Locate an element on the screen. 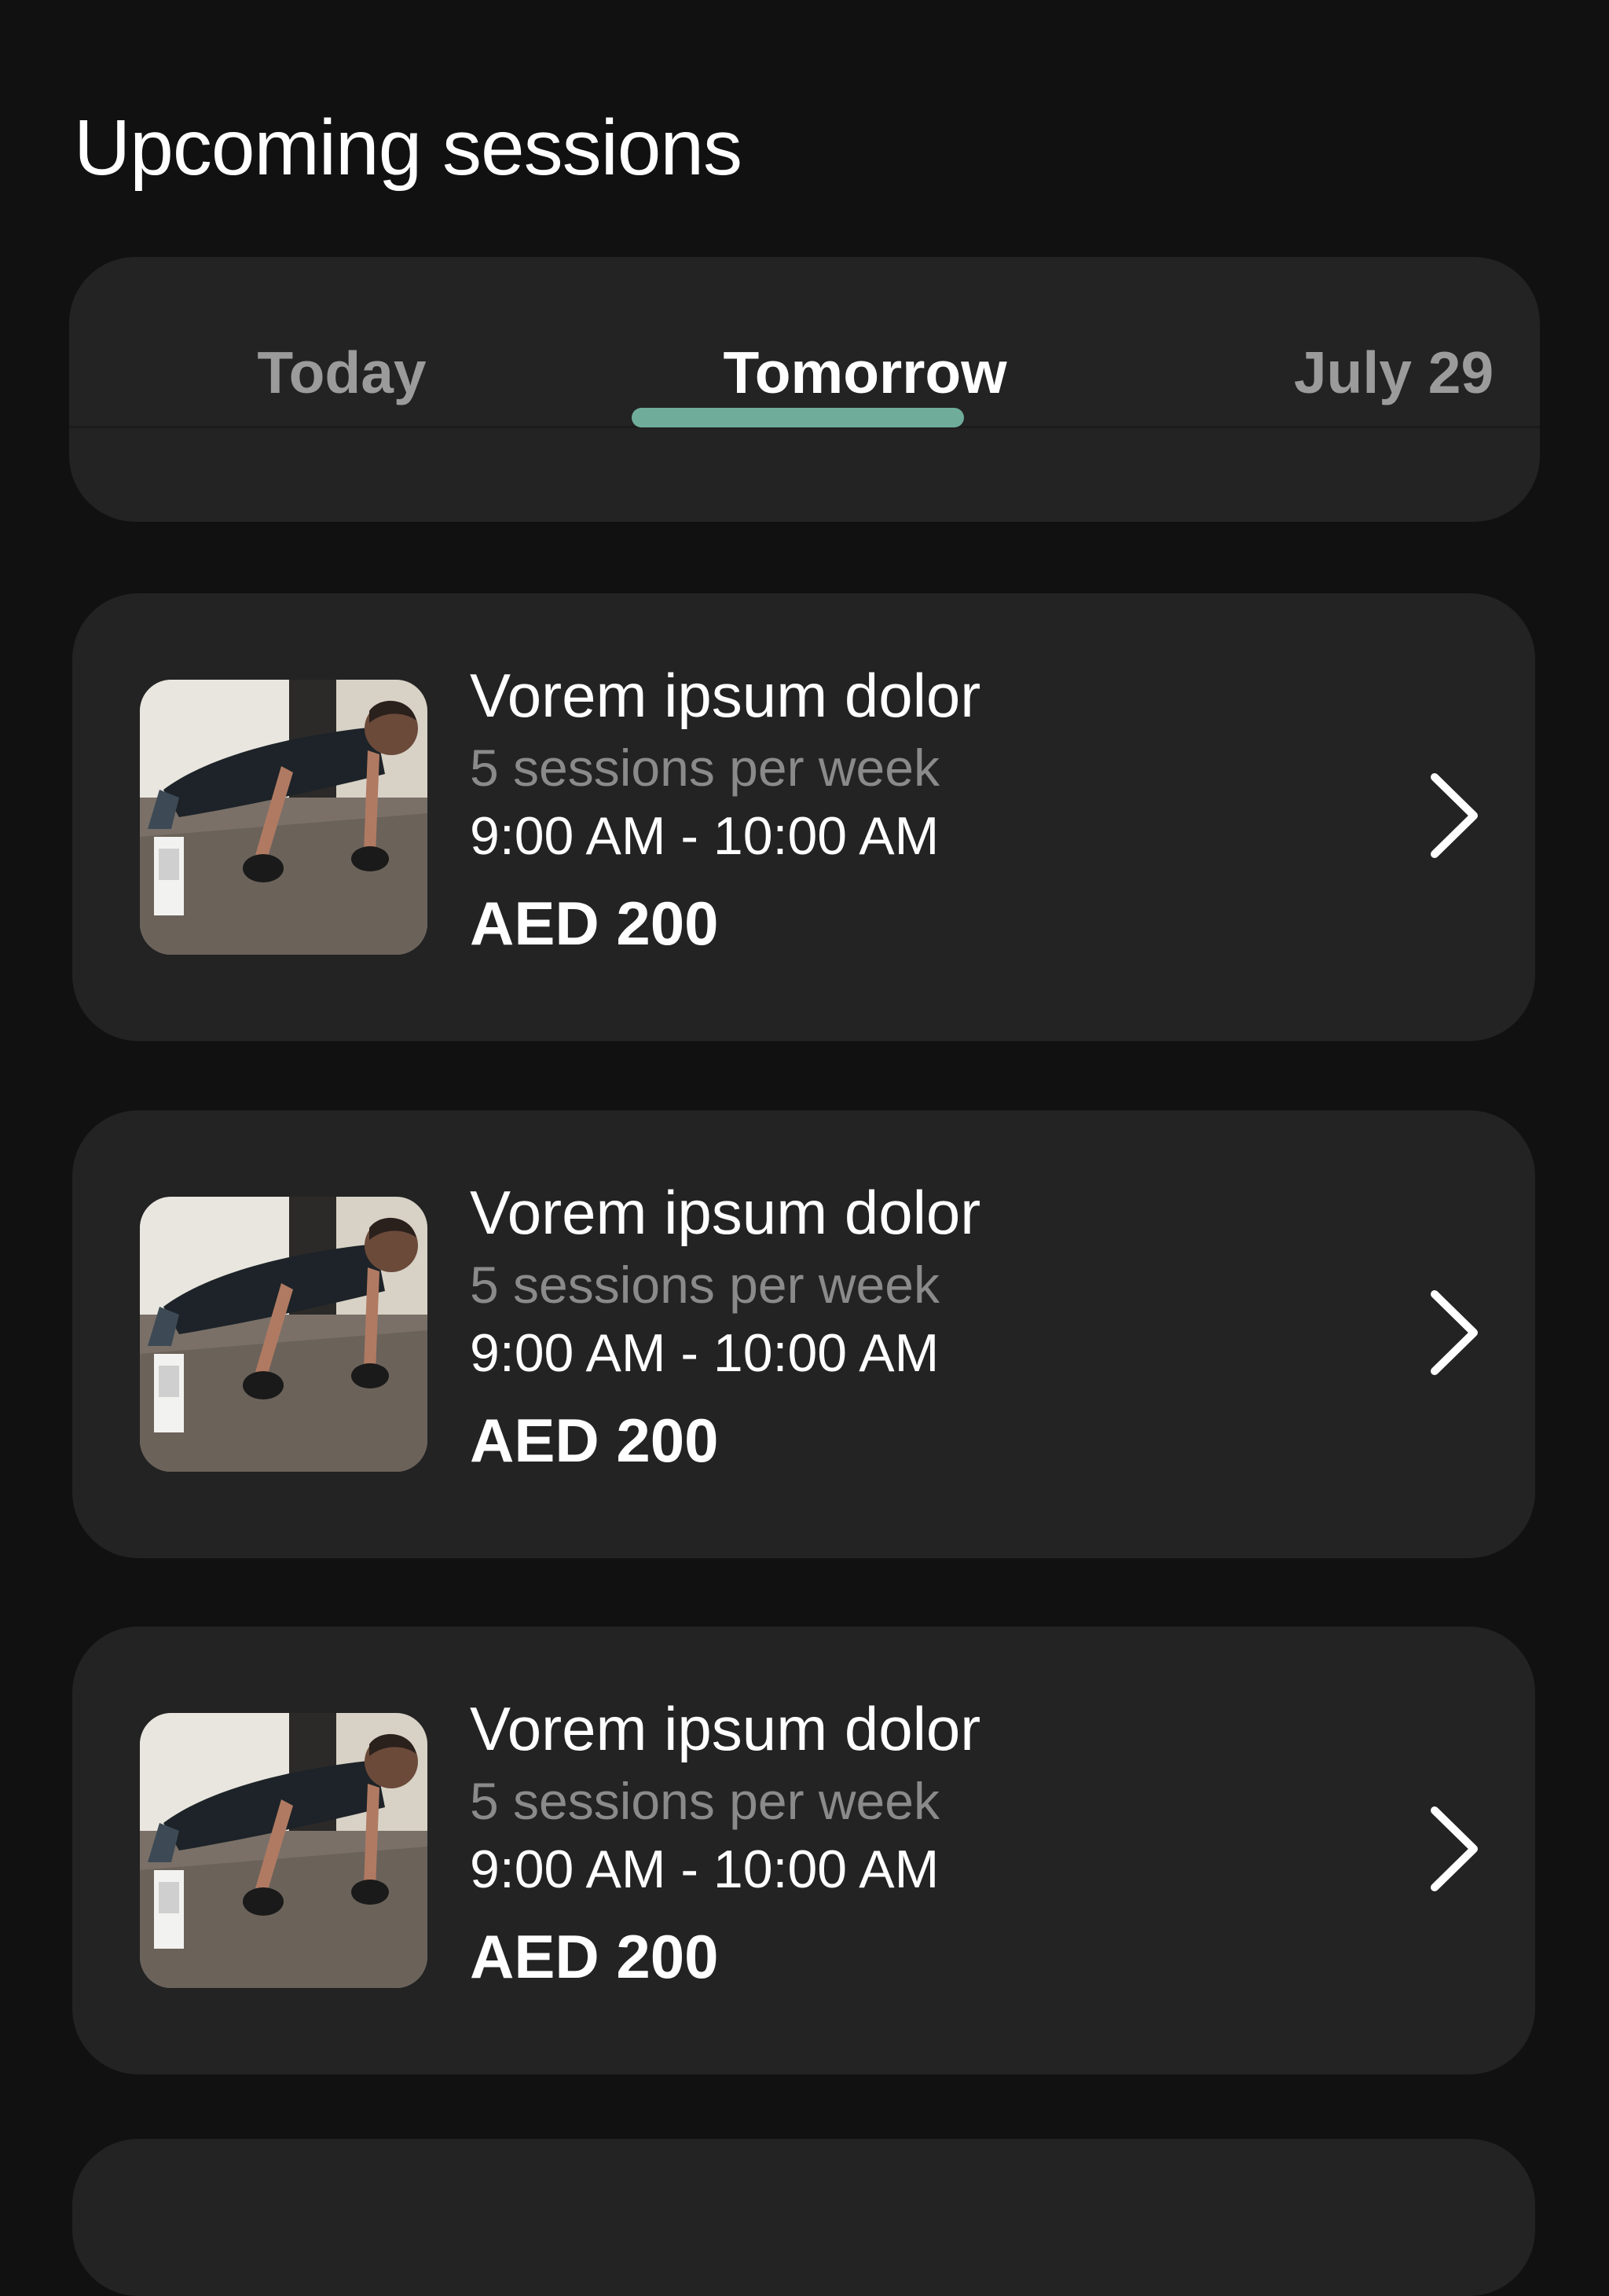  date-tab-bar: Today Tomorrow July 29 is located at coordinates (804, 389).